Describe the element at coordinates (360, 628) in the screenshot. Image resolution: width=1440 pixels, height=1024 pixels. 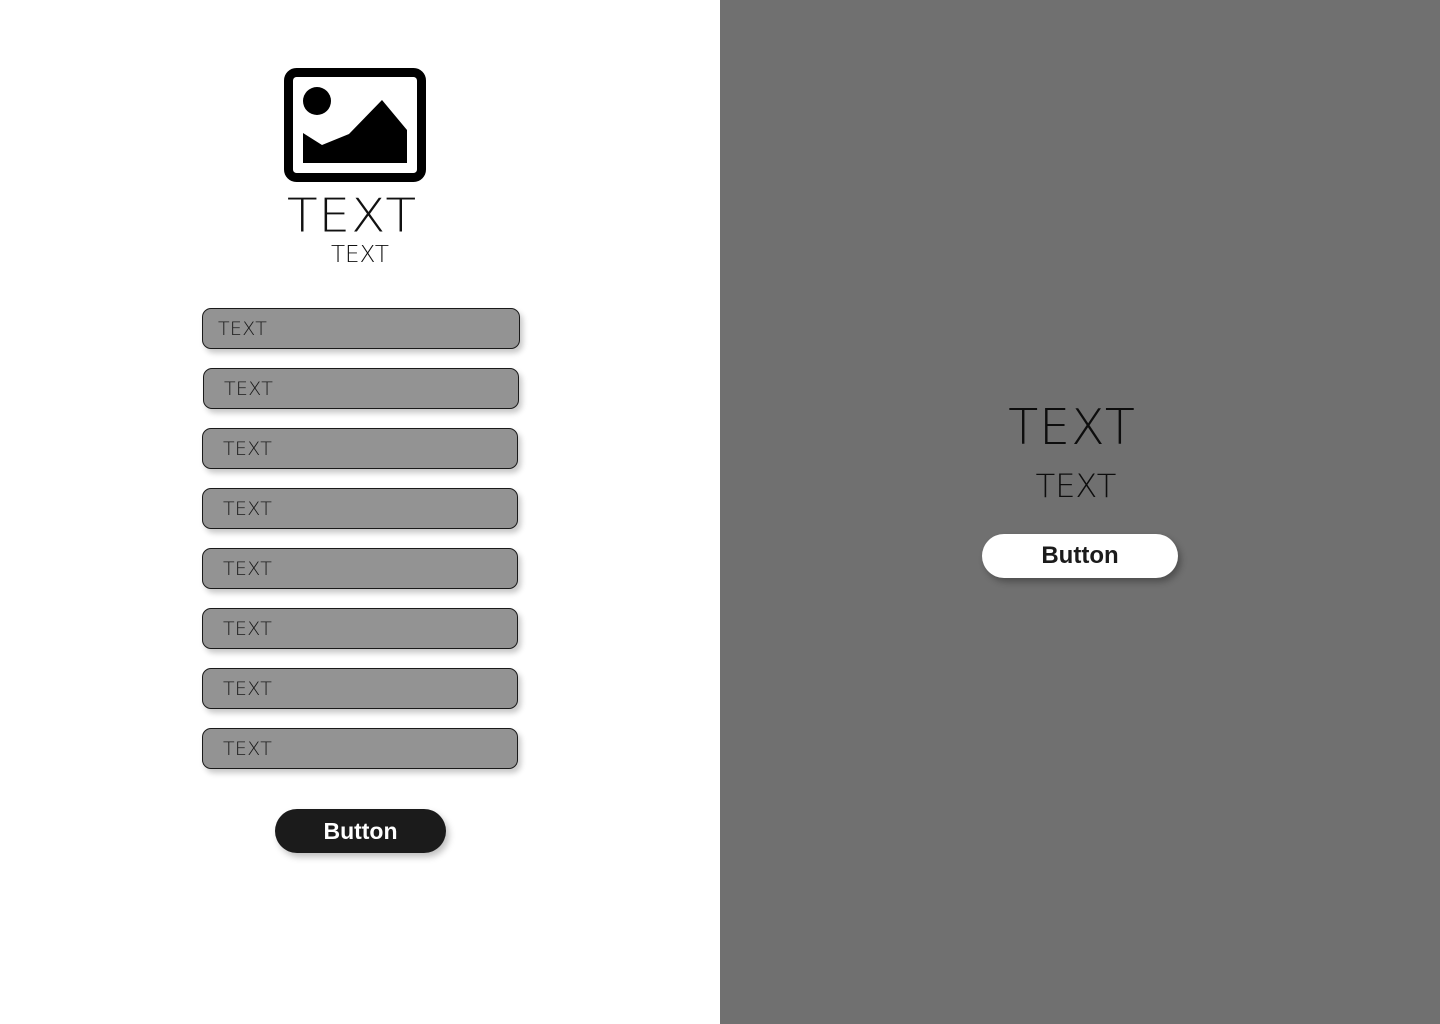
I see `field-6: TEXT` at that location.